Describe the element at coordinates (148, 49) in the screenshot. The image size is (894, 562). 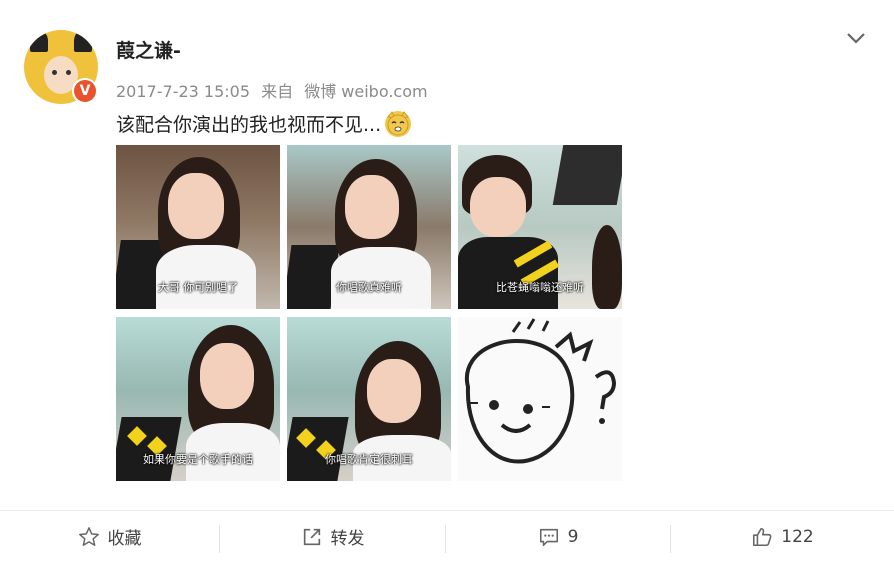
I see `username: 葭之谦-` at that location.